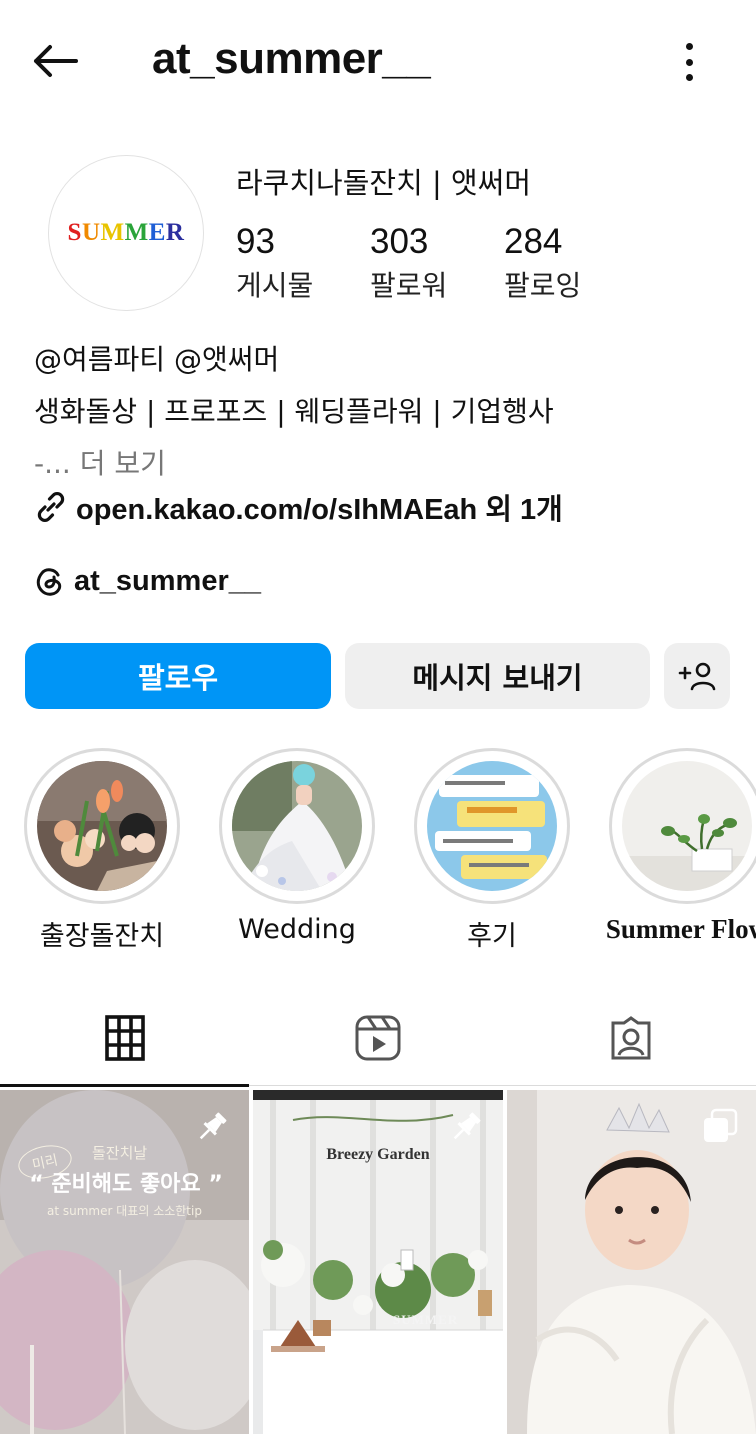  I want to click on post-thumbnail: Breezy Garden SUMMER, so click(378, 1262).